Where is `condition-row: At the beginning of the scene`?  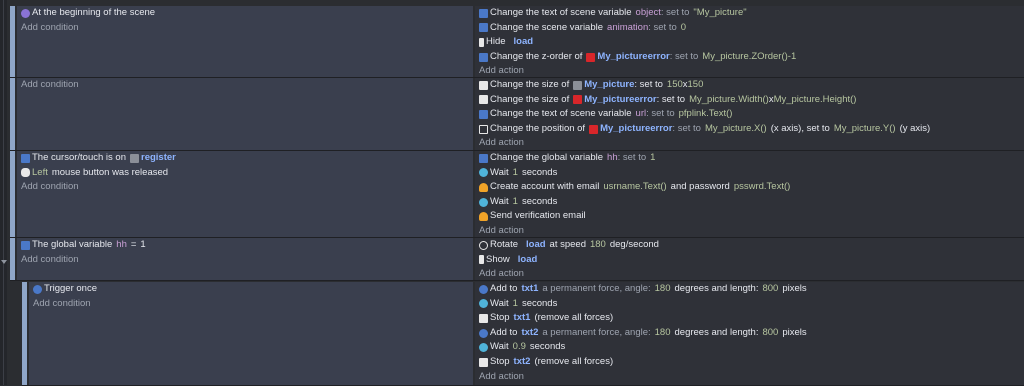 condition-row: At the beginning of the scene is located at coordinates (245, 13).